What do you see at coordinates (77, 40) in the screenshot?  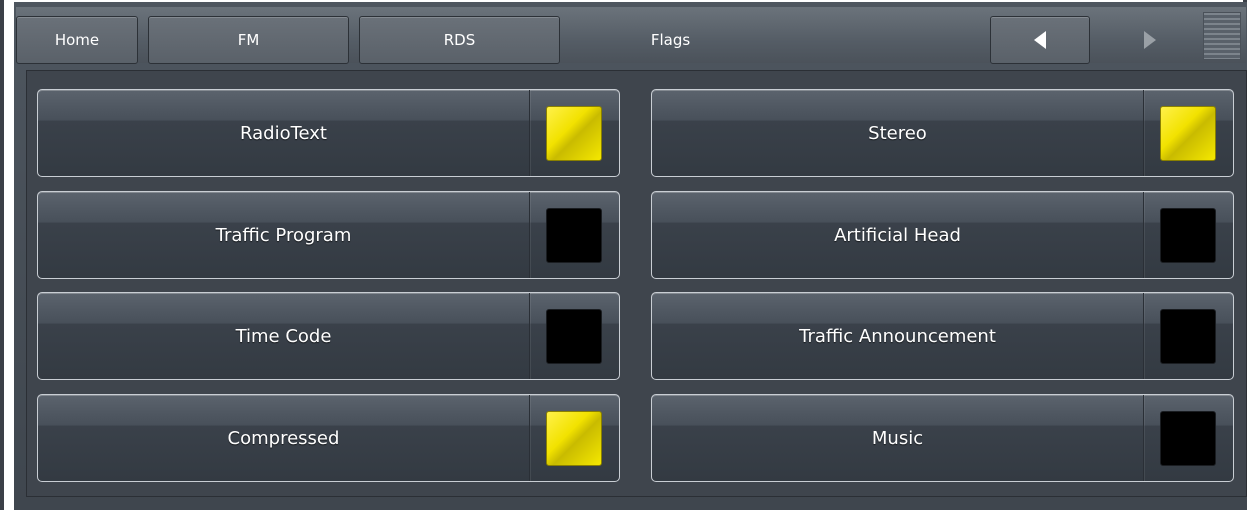 I see `home-button: Home` at bounding box center [77, 40].